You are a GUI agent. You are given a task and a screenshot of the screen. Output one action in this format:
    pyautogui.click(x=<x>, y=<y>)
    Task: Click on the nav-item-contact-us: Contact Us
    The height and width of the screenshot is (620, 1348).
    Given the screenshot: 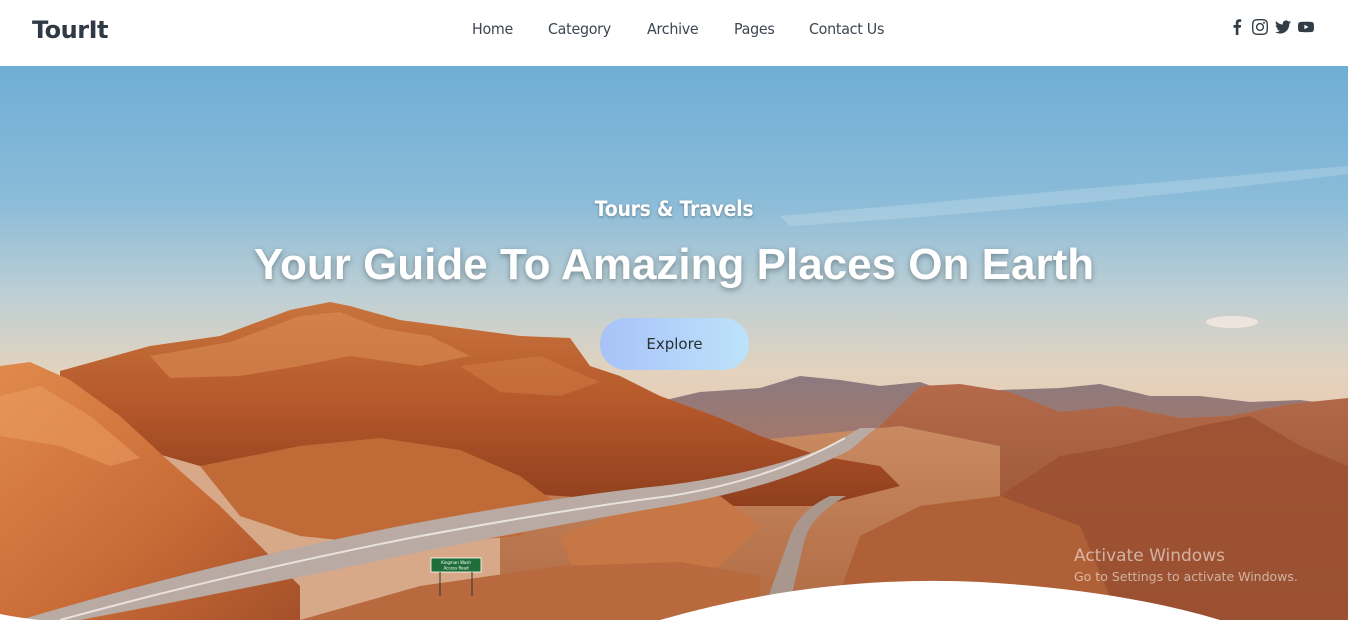 What is the action you would take?
    pyautogui.click(x=846, y=29)
    